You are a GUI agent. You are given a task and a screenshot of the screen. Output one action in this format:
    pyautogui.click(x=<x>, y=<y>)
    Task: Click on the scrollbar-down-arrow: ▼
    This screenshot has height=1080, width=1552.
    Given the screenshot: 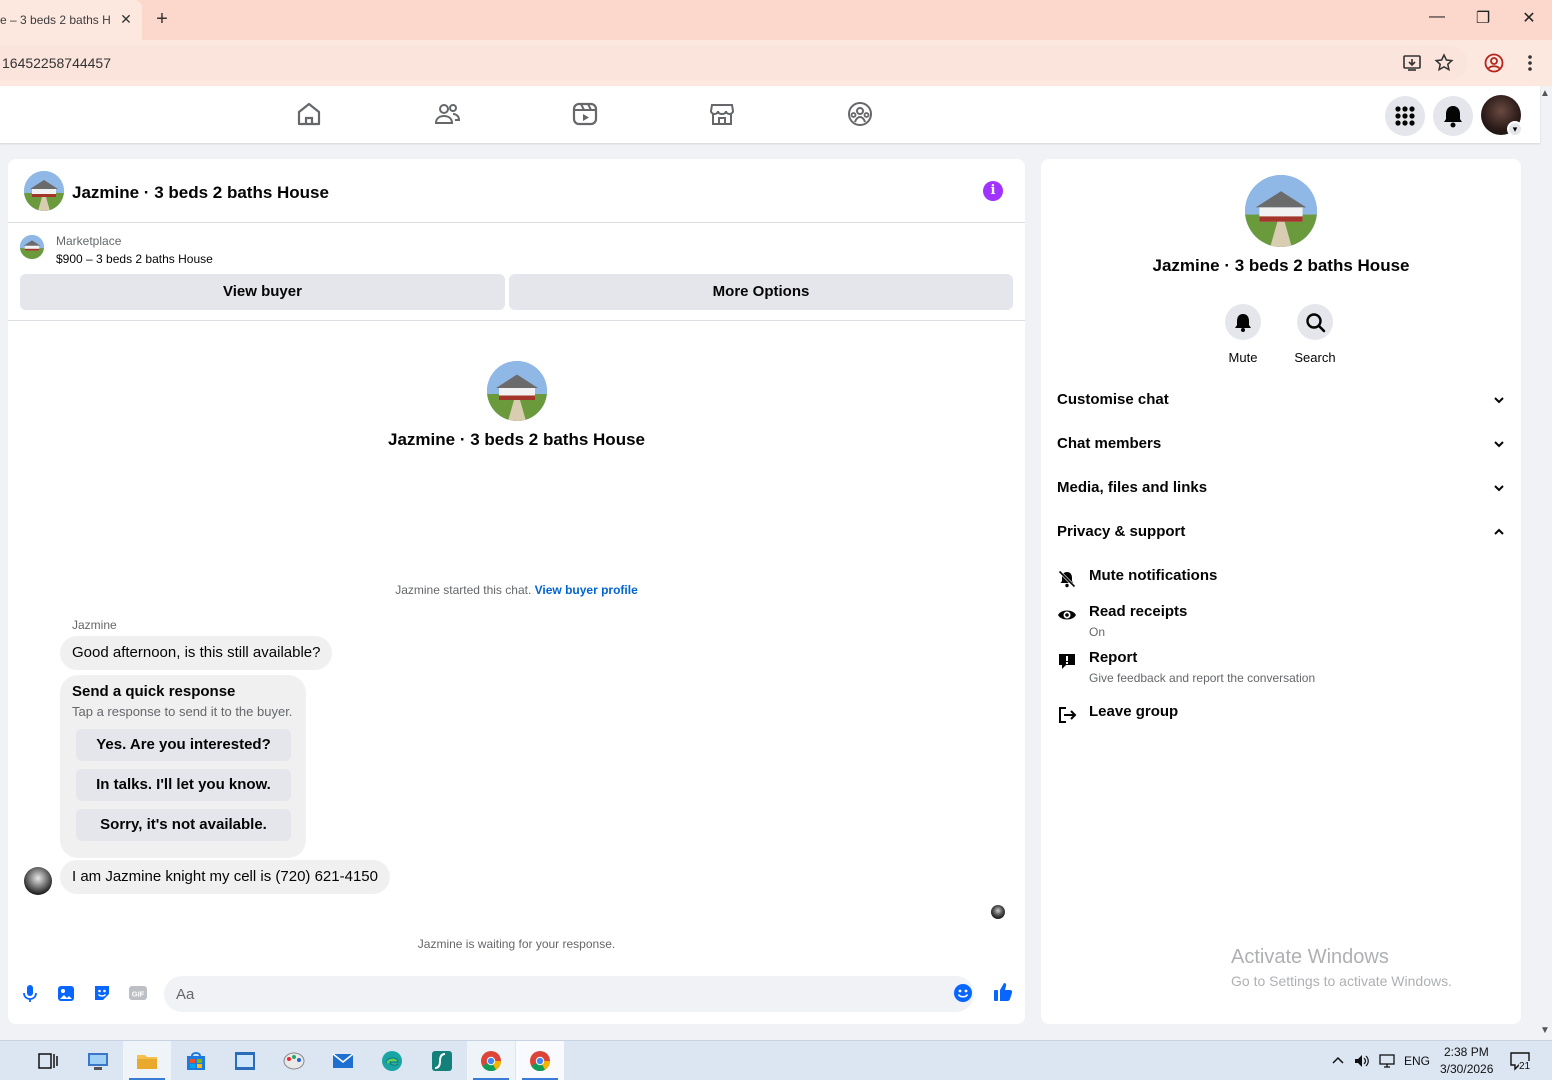 What is the action you would take?
    pyautogui.click(x=1545, y=1030)
    